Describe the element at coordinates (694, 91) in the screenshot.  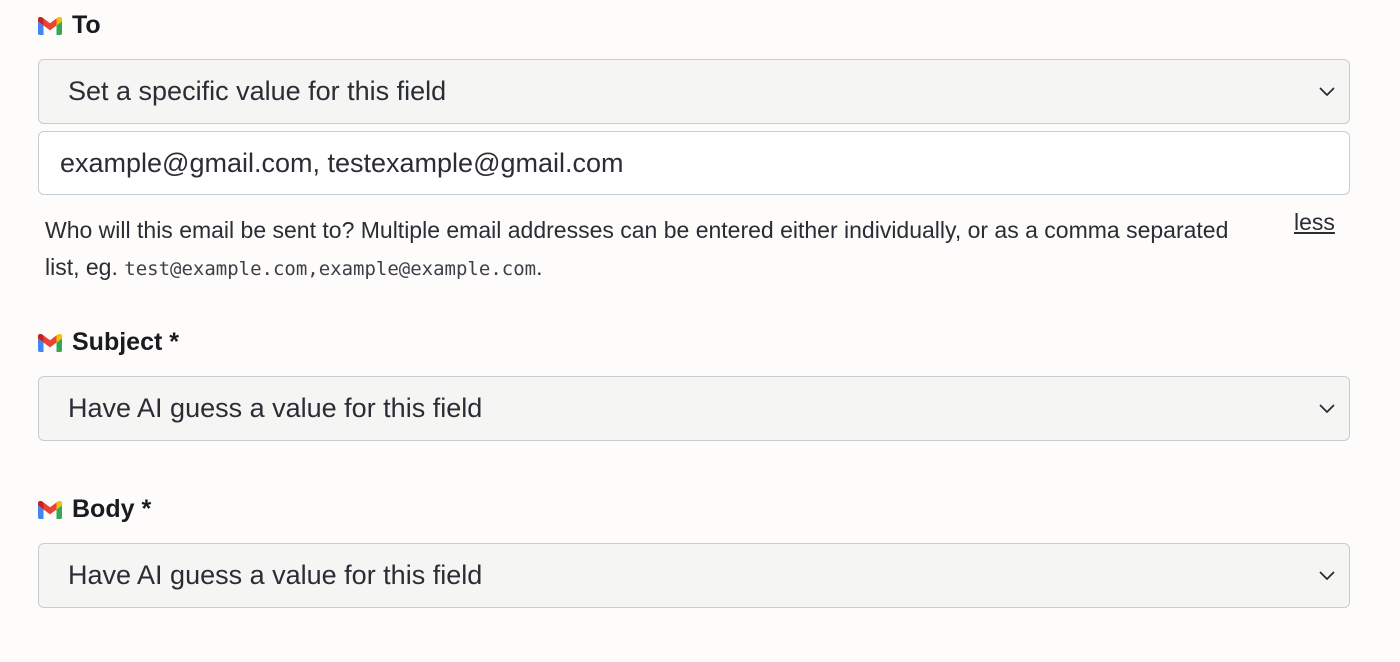
I see `to-mode-select: Set a specific value for this field` at that location.